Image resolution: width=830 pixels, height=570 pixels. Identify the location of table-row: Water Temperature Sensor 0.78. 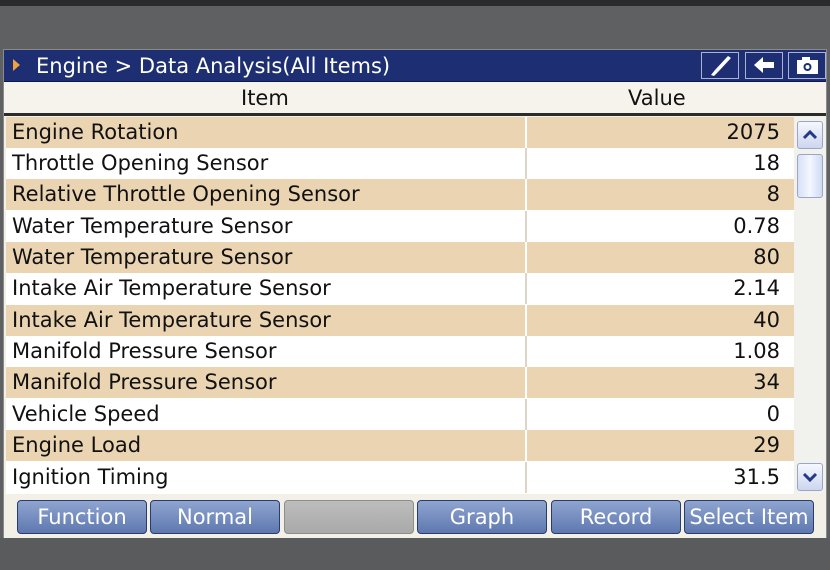
(400, 226).